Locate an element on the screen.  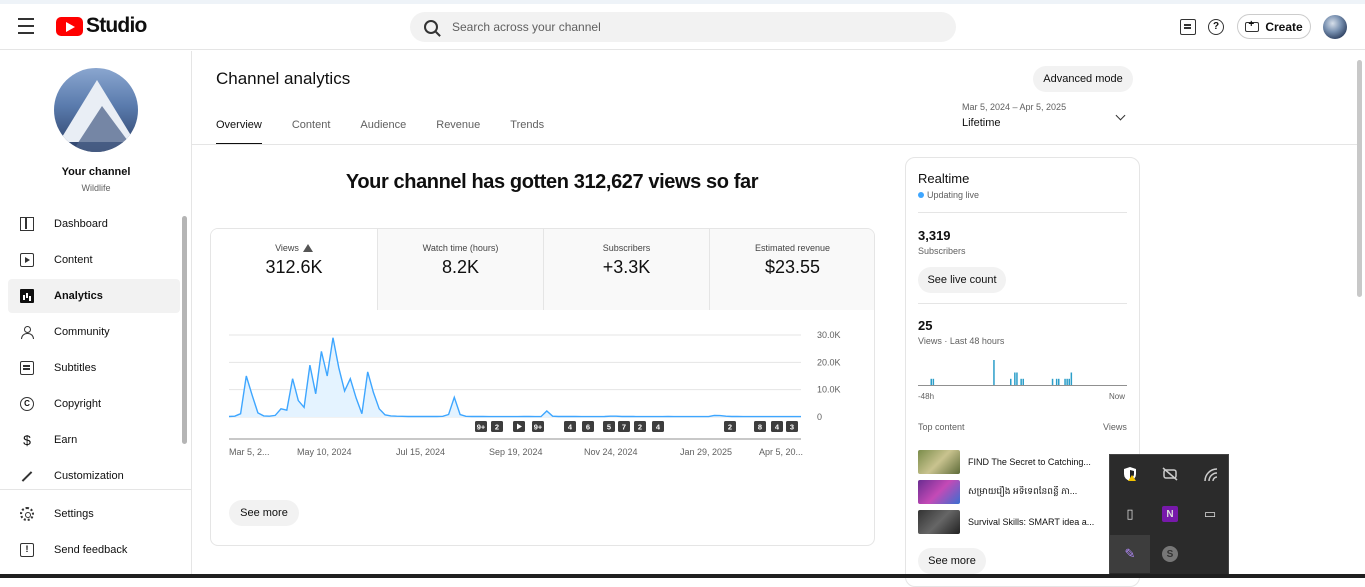
y-tick-label: 30.0K is located at coordinates (829, 335).